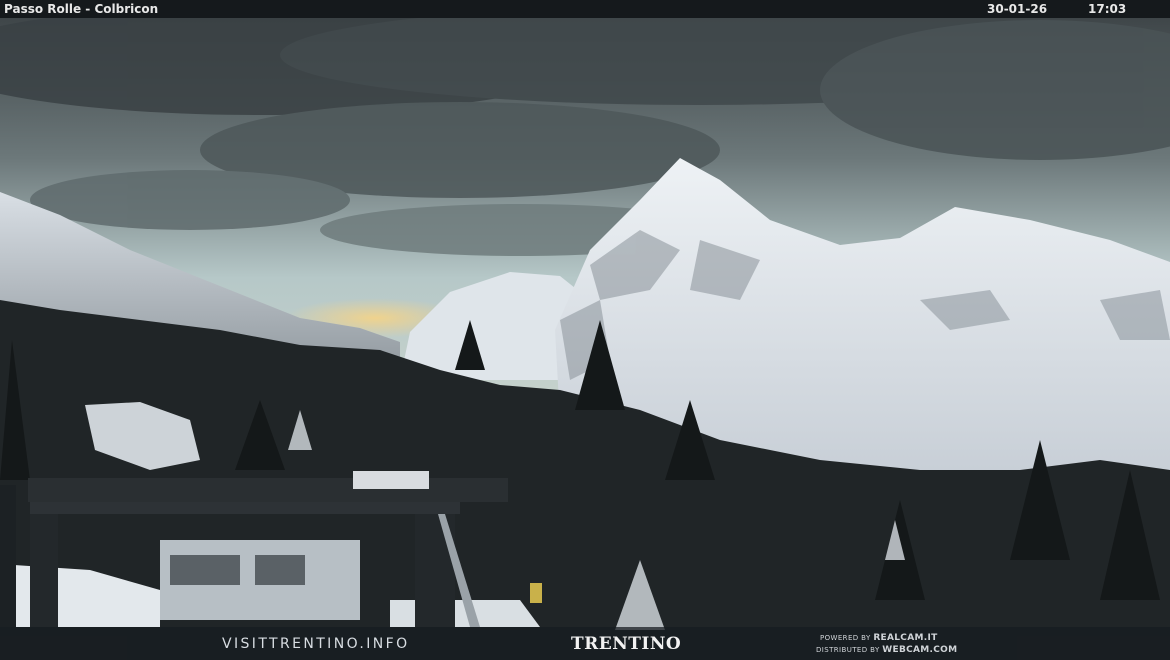 Image resolution: width=1170 pixels, height=660 pixels. I want to click on powered-by-credit: POWERED BY REALCAM.IT, so click(879, 638).